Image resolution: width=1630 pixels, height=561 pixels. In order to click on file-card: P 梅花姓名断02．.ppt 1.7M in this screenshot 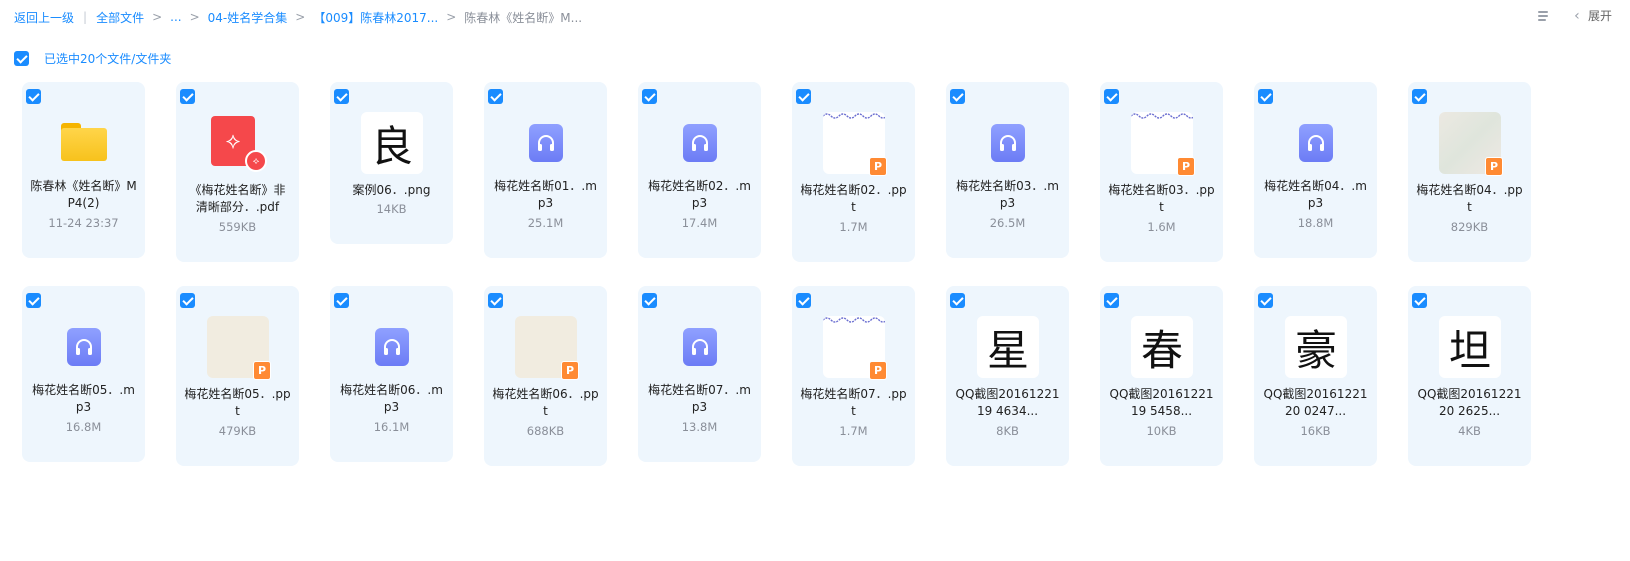, I will do `click(853, 172)`.